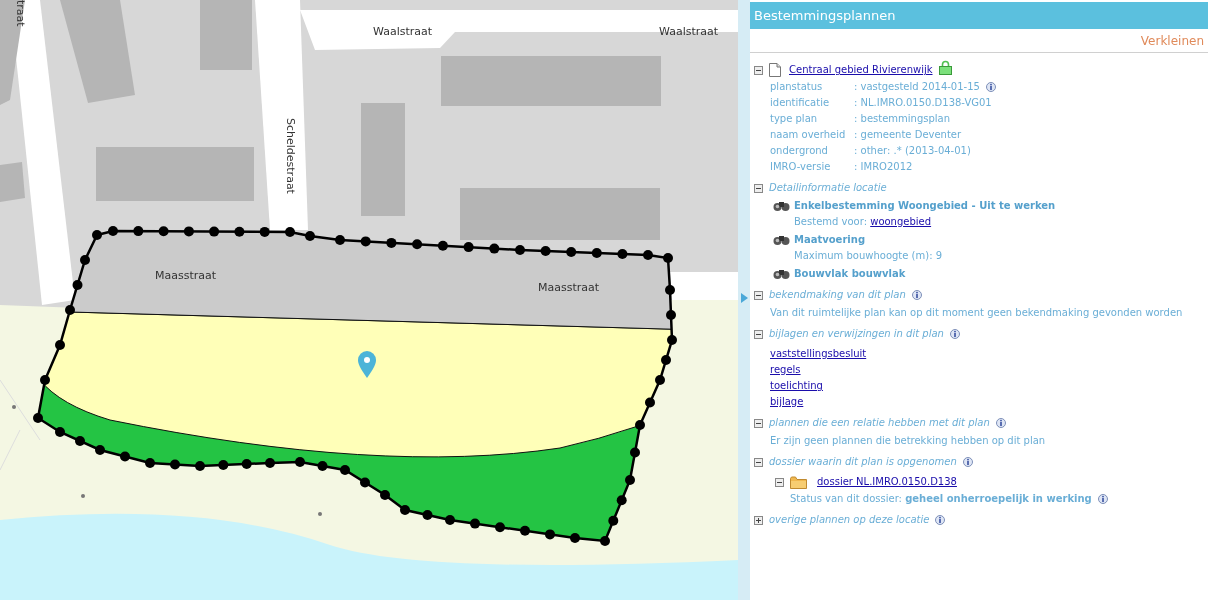 This screenshot has height=600, width=1208. I want to click on section-heading: Detailinformatie locatie, so click(828, 188).